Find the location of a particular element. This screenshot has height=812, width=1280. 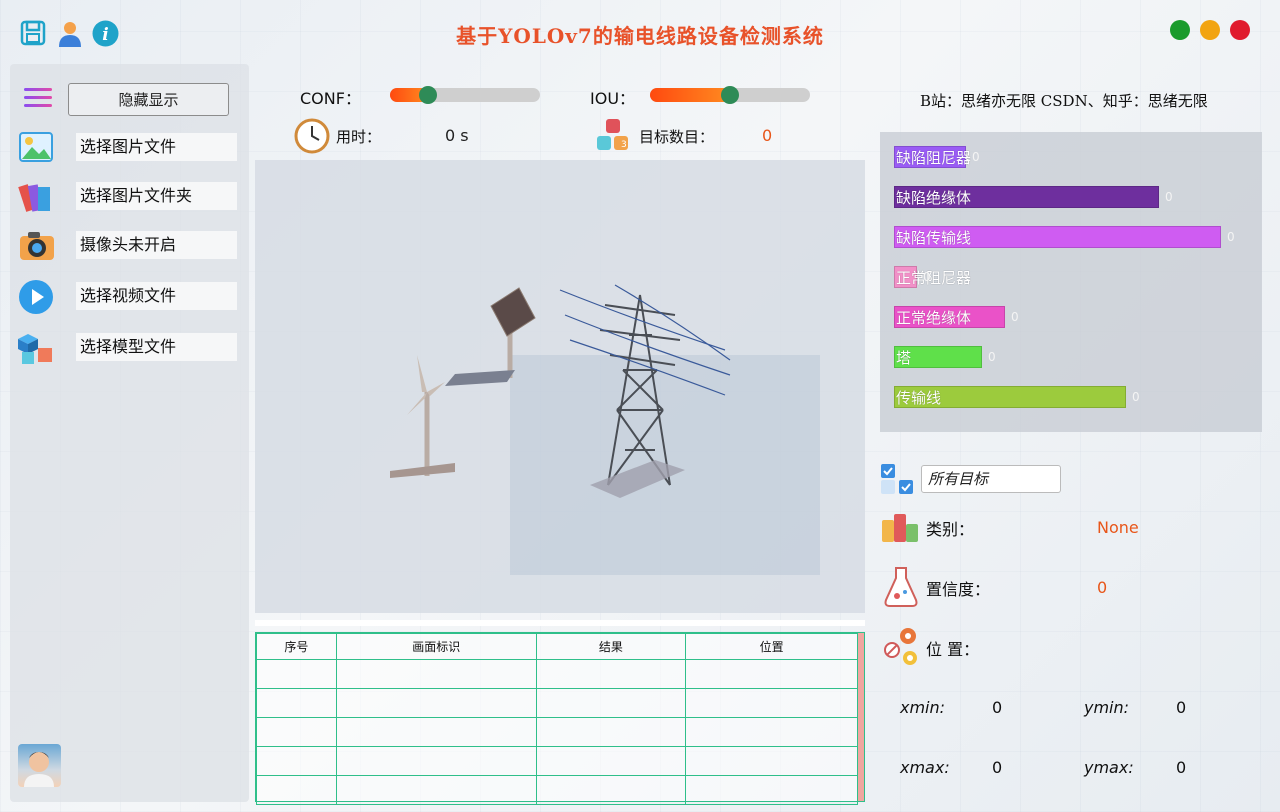

class-stat-label: 正常阻尼器 is located at coordinates (934, 278).